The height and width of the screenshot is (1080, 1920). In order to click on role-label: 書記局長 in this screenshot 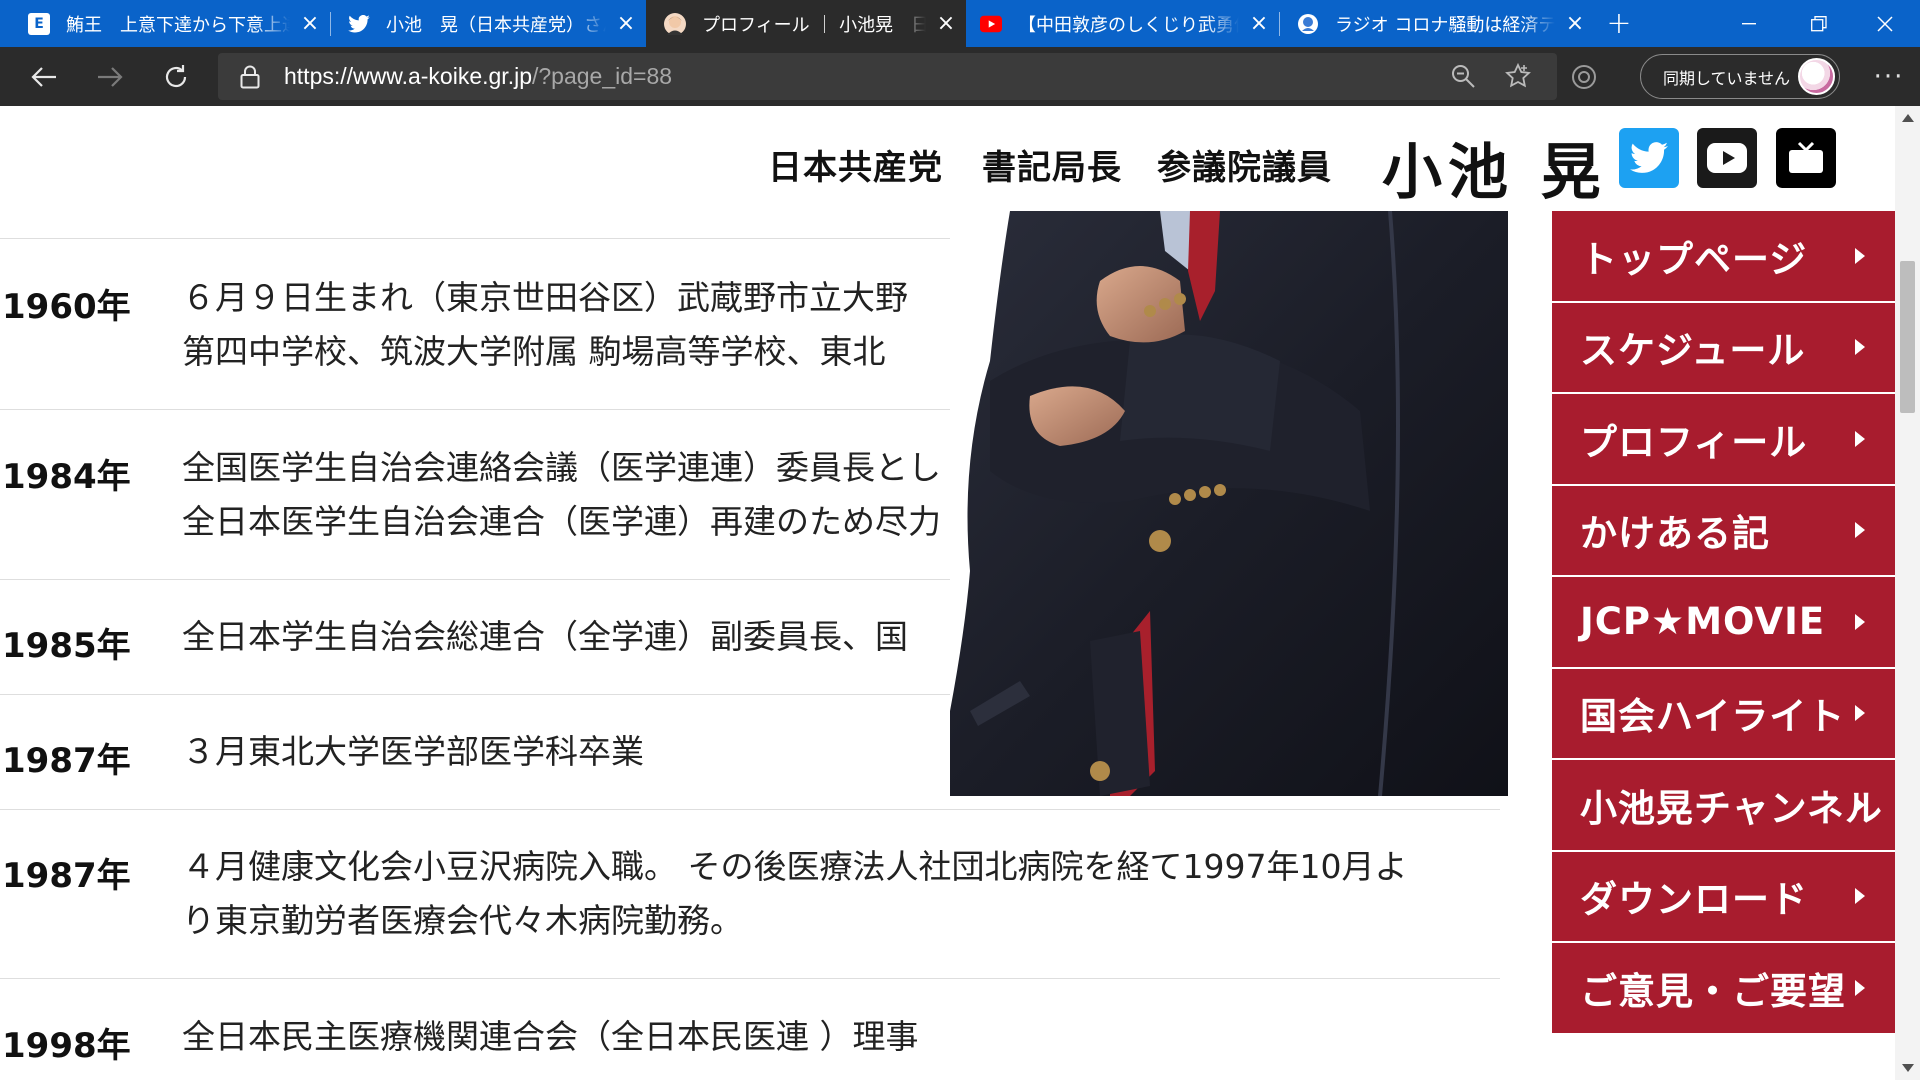, I will do `click(1052, 168)`.